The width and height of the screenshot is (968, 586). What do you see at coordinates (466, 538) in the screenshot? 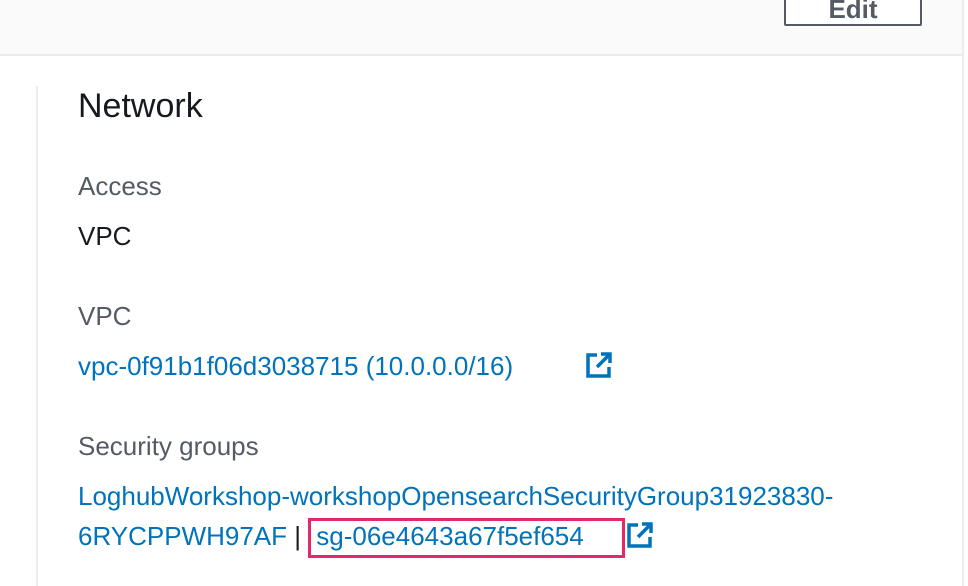
I see `highlight-box` at bounding box center [466, 538].